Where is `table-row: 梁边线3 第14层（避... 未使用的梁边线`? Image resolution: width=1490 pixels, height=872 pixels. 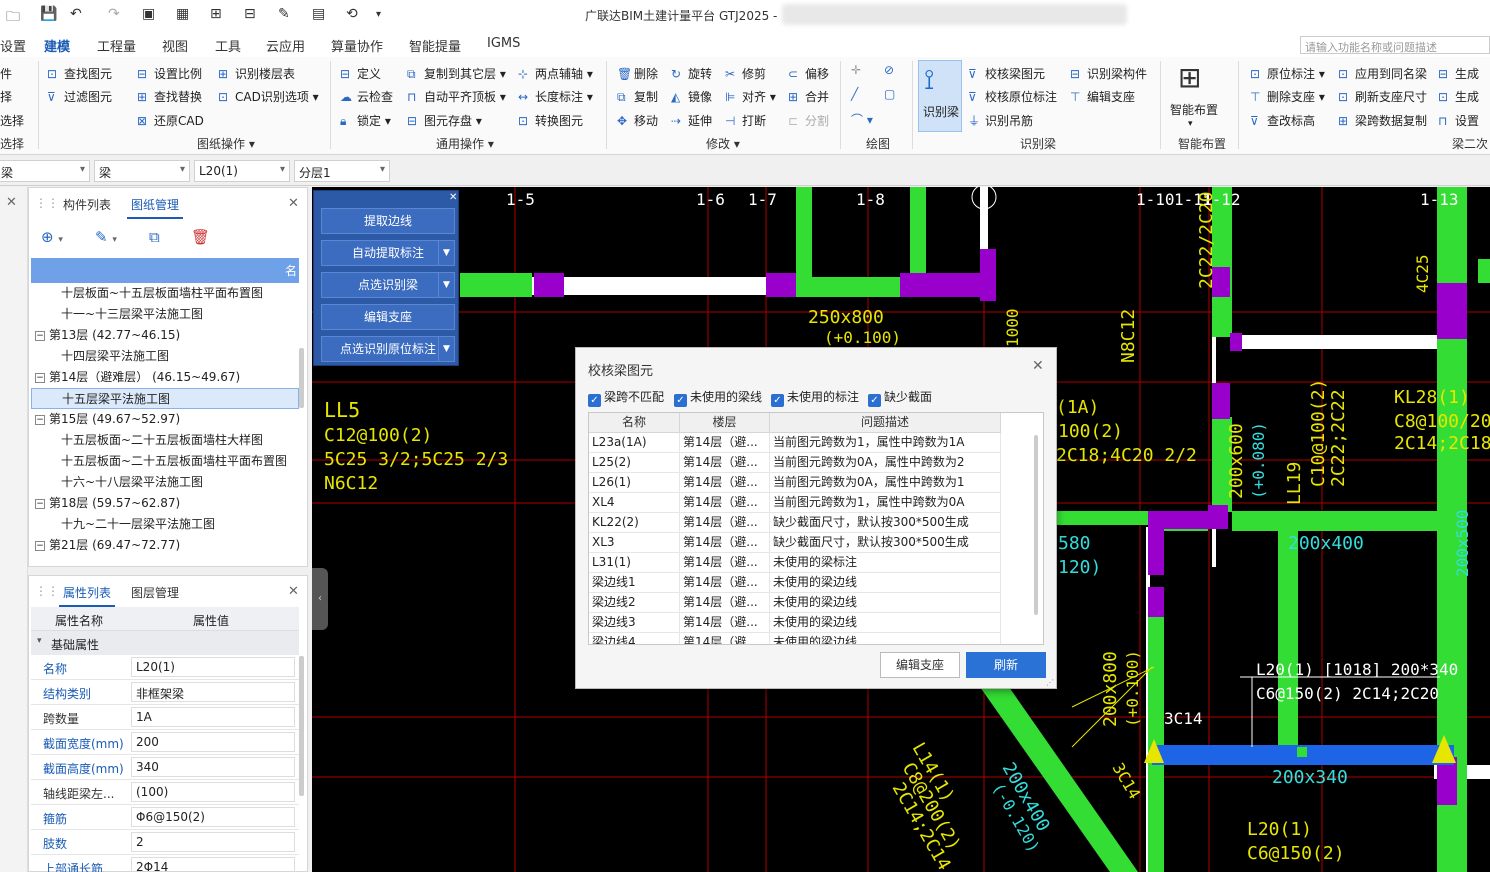
table-row: 梁边线3 第14层（避... 未使用的梁边线 is located at coordinates (795, 623).